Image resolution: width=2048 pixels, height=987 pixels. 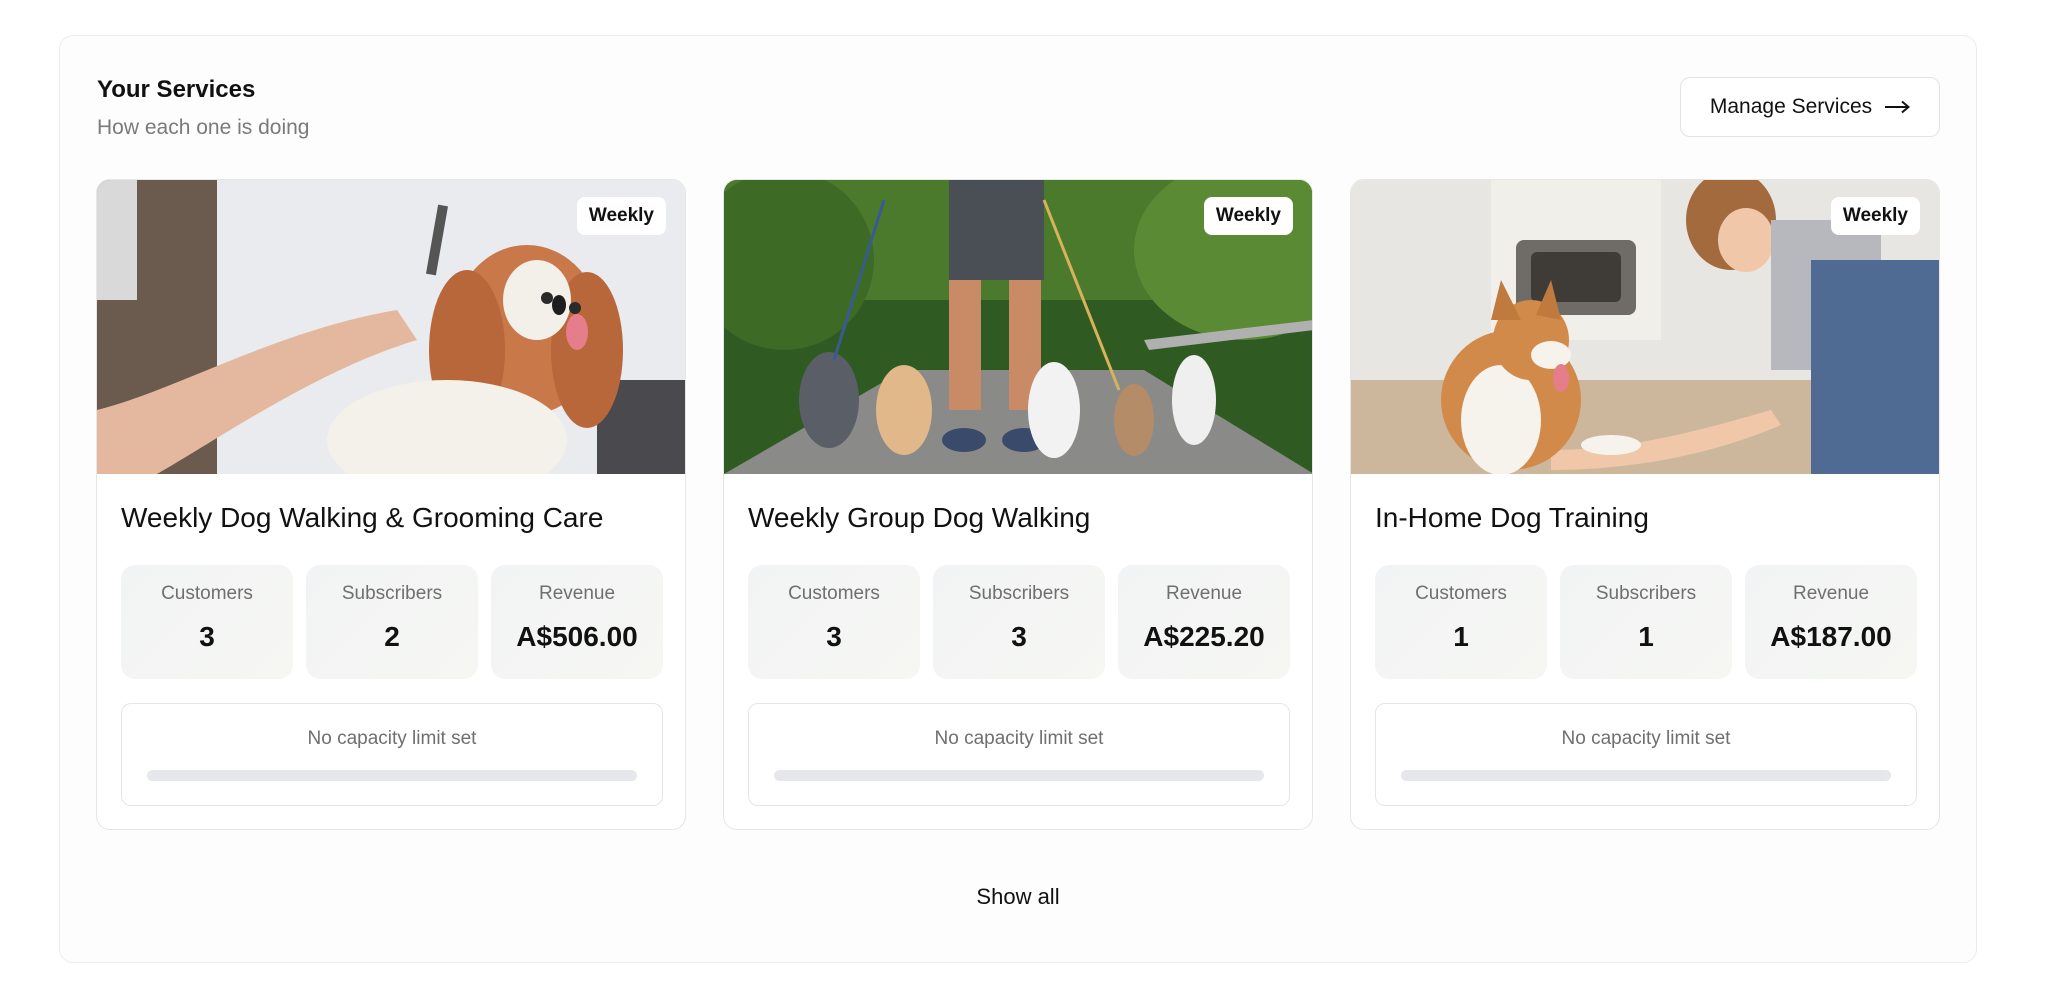 I want to click on show-all-link: Show all, so click(x=1018, y=897).